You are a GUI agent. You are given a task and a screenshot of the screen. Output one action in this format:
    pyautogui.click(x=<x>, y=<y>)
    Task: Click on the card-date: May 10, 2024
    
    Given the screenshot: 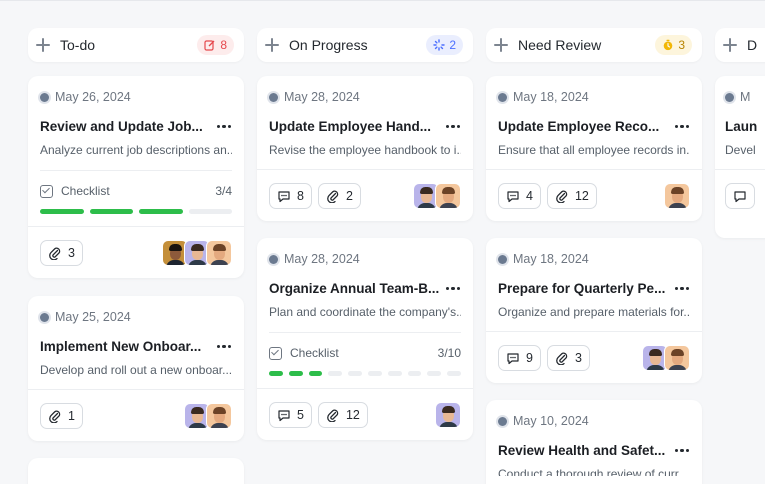 What is the action you would take?
    pyautogui.click(x=551, y=421)
    